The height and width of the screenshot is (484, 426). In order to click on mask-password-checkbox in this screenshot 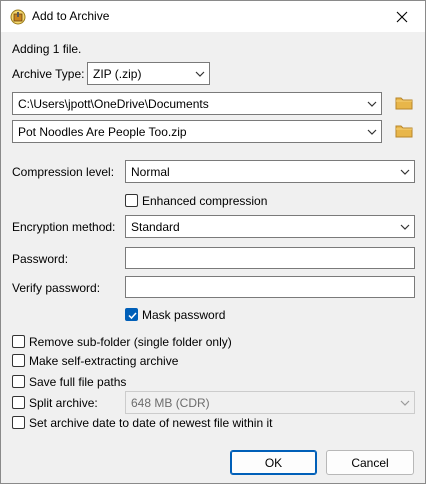, I will do `click(131, 314)`.